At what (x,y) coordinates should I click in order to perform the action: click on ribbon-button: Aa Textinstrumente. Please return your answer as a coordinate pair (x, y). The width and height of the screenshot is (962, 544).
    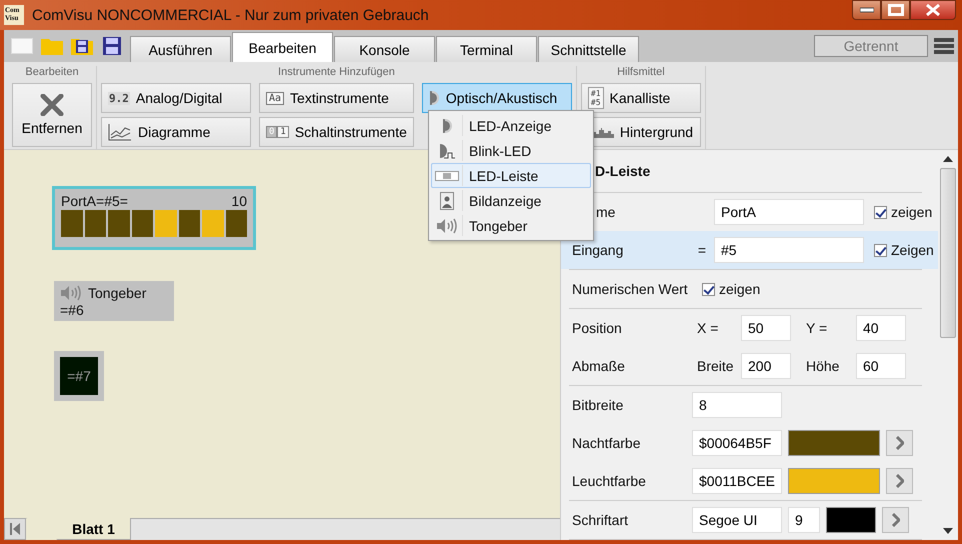
    Looking at the image, I should click on (336, 98).